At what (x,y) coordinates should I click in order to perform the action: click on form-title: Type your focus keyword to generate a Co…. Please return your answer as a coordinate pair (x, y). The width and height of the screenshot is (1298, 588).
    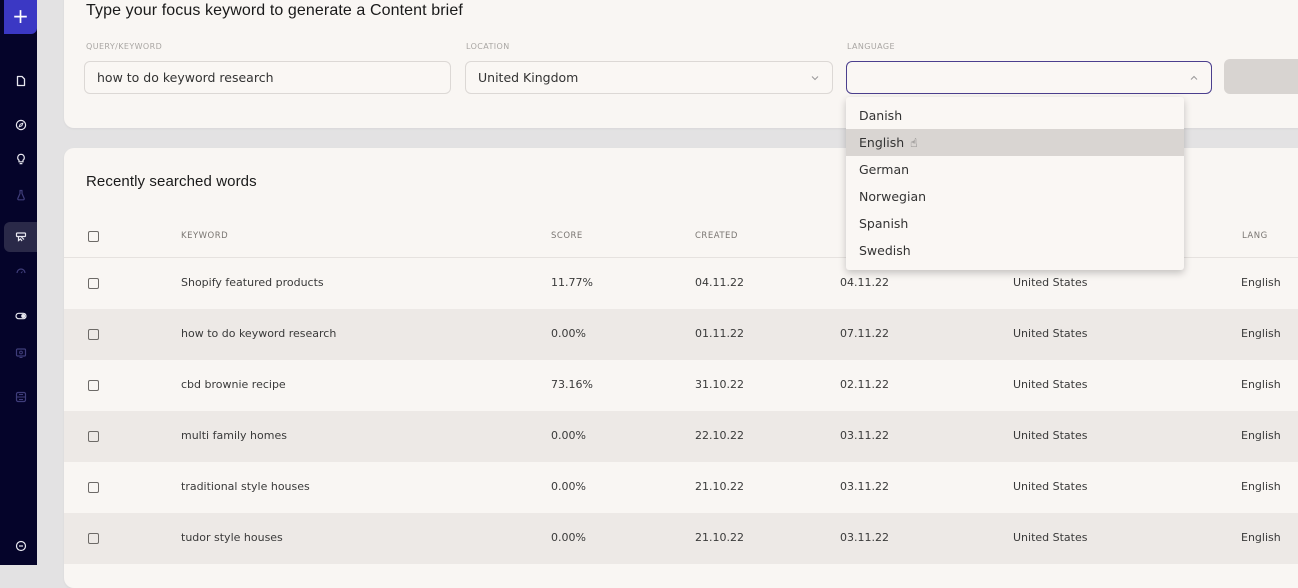
    Looking at the image, I should click on (274, 10).